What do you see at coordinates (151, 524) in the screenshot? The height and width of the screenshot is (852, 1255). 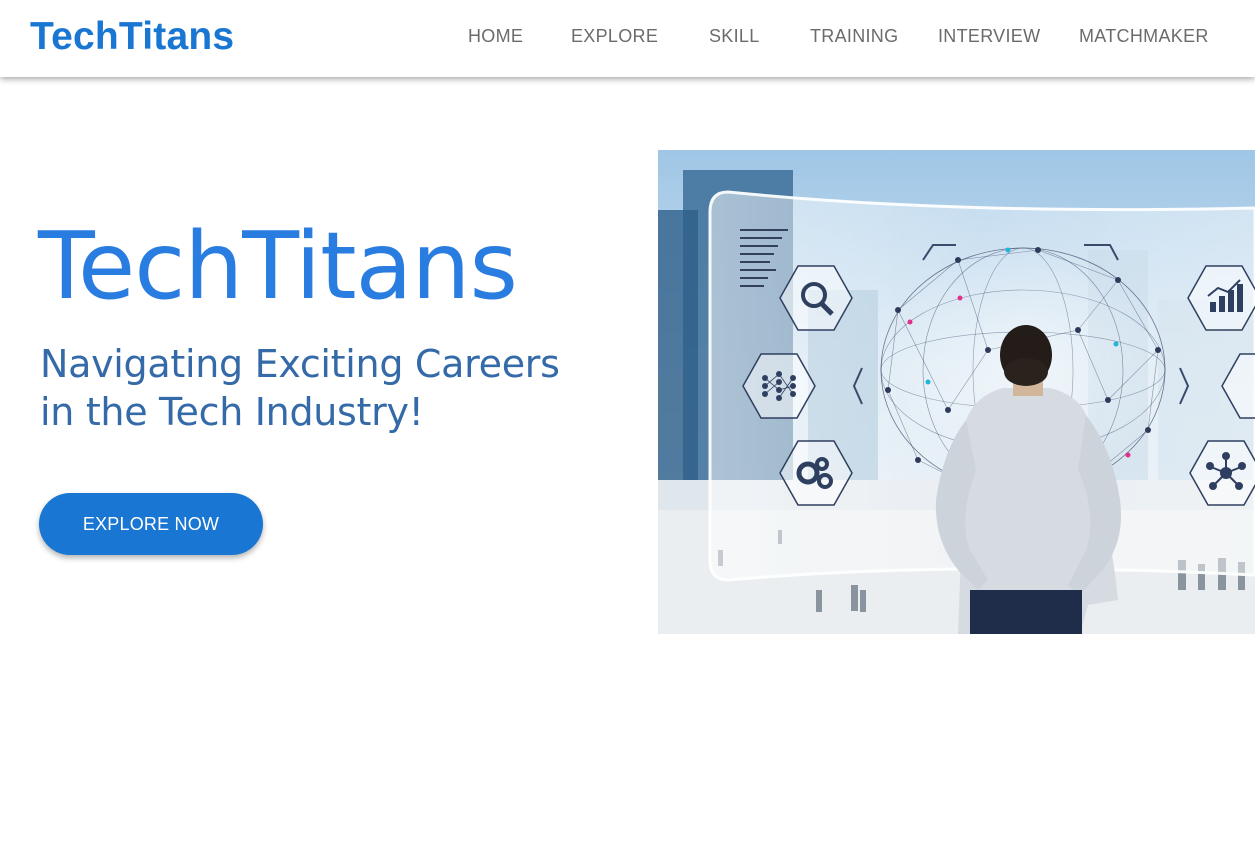 I see `explore-now-button: EXPLORE NOW` at bounding box center [151, 524].